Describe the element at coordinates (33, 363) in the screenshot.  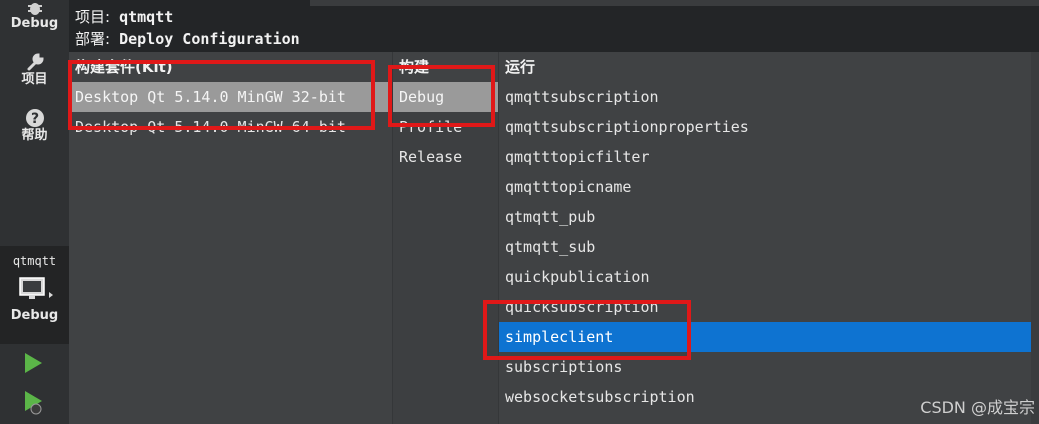
I see `run-icon` at that location.